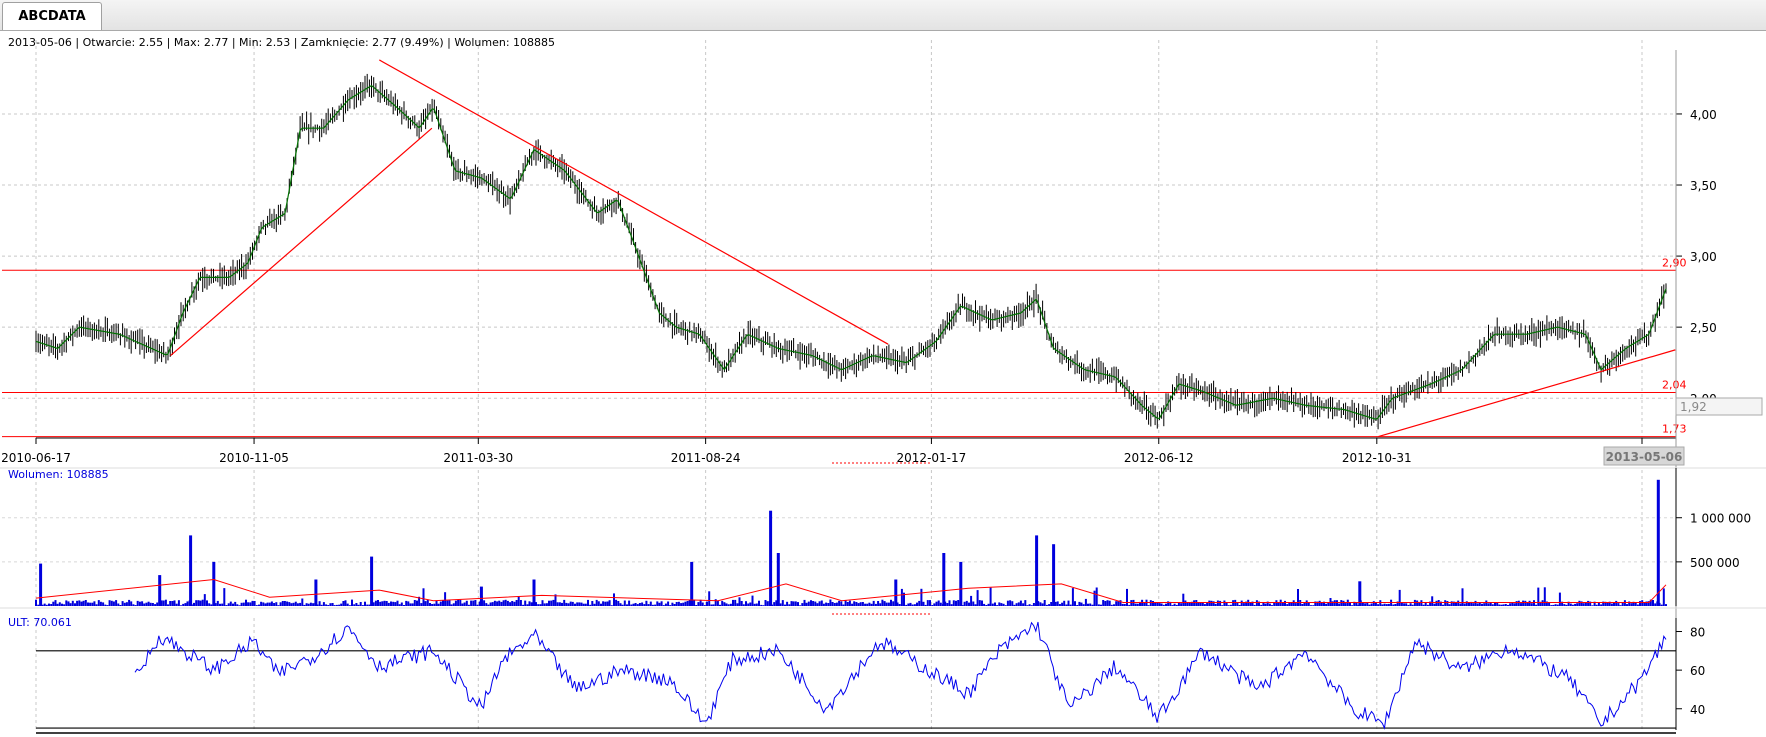  Describe the element at coordinates (1674, 429) in the screenshot. I see `level-label: 1,73` at that location.